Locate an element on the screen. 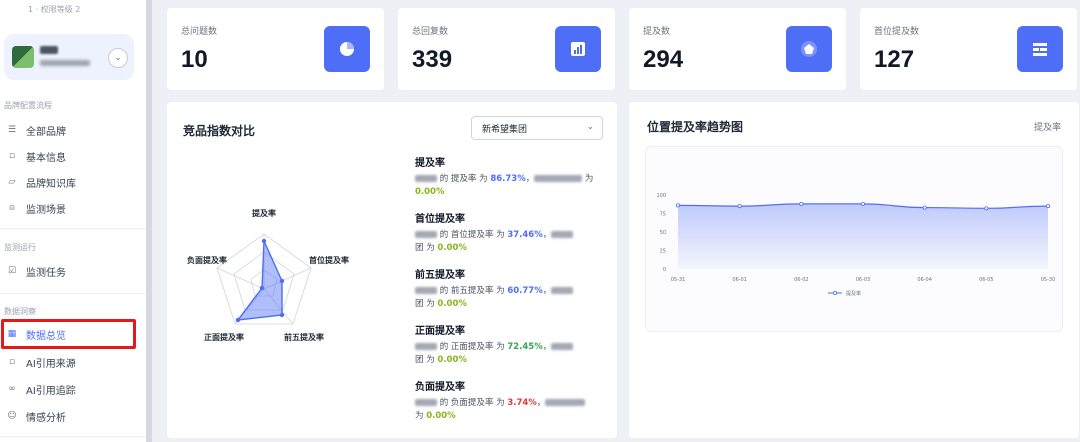 This screenshot has height=442, width=1080. folder-icon: ▱ is located at coordinates (12, 182).